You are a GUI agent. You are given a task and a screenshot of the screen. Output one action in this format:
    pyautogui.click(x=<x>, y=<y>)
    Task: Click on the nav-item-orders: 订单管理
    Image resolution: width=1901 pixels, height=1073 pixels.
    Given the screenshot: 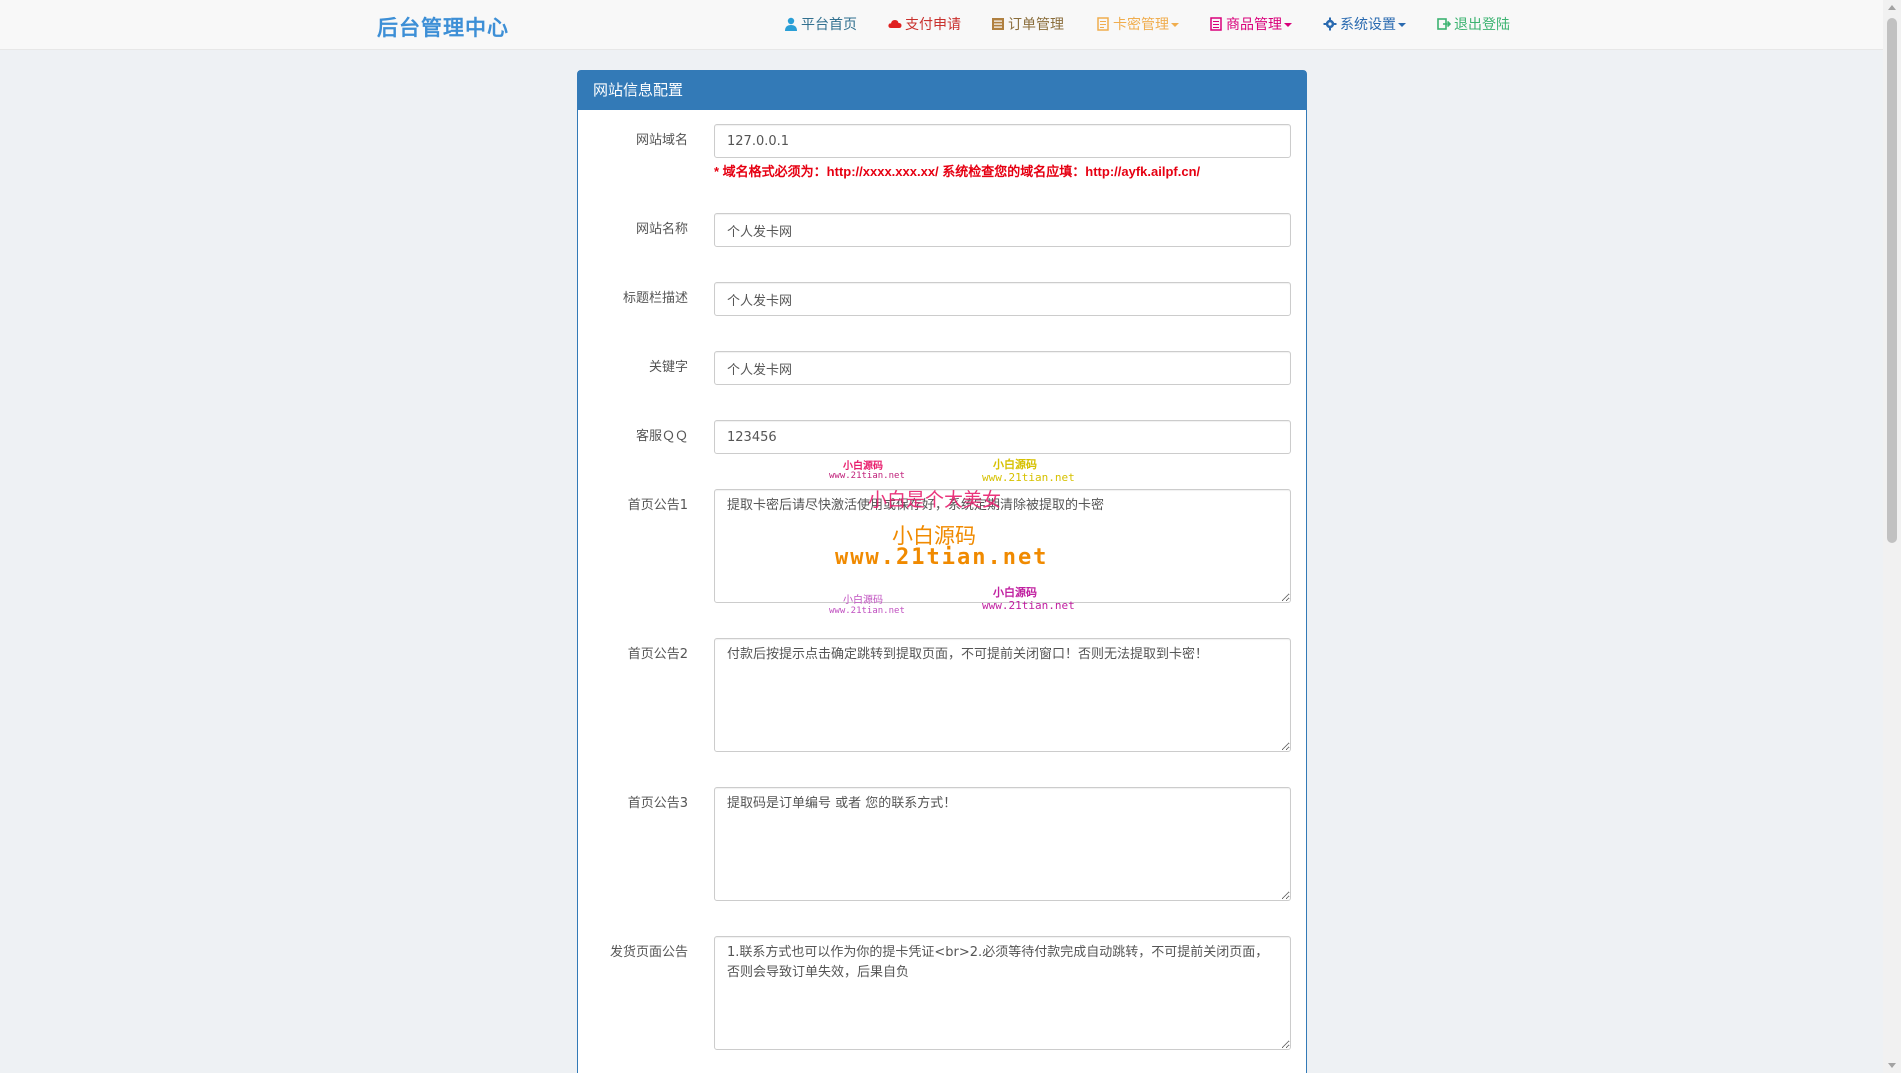 What is the action you would take?
    pyautogui.click(x=1027, y=25)
    